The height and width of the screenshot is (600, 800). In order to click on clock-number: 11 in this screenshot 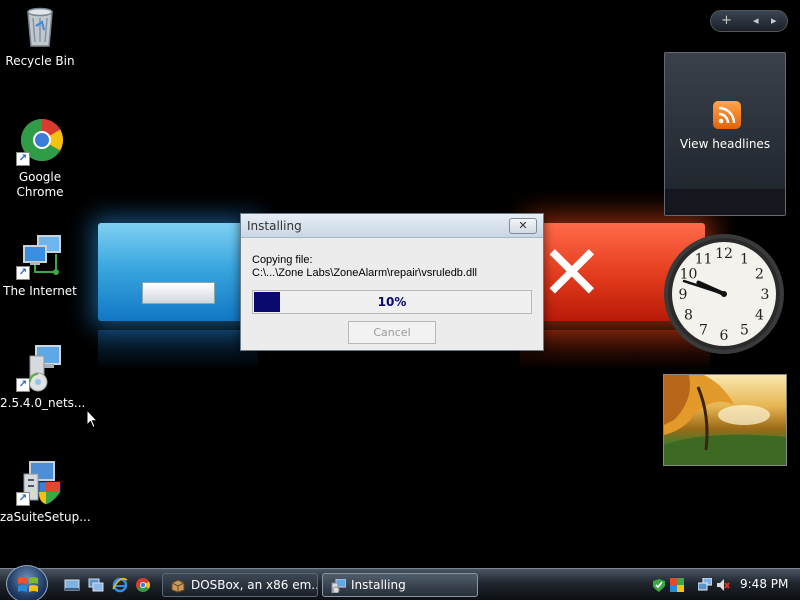, I will do `click(704, 259)`.